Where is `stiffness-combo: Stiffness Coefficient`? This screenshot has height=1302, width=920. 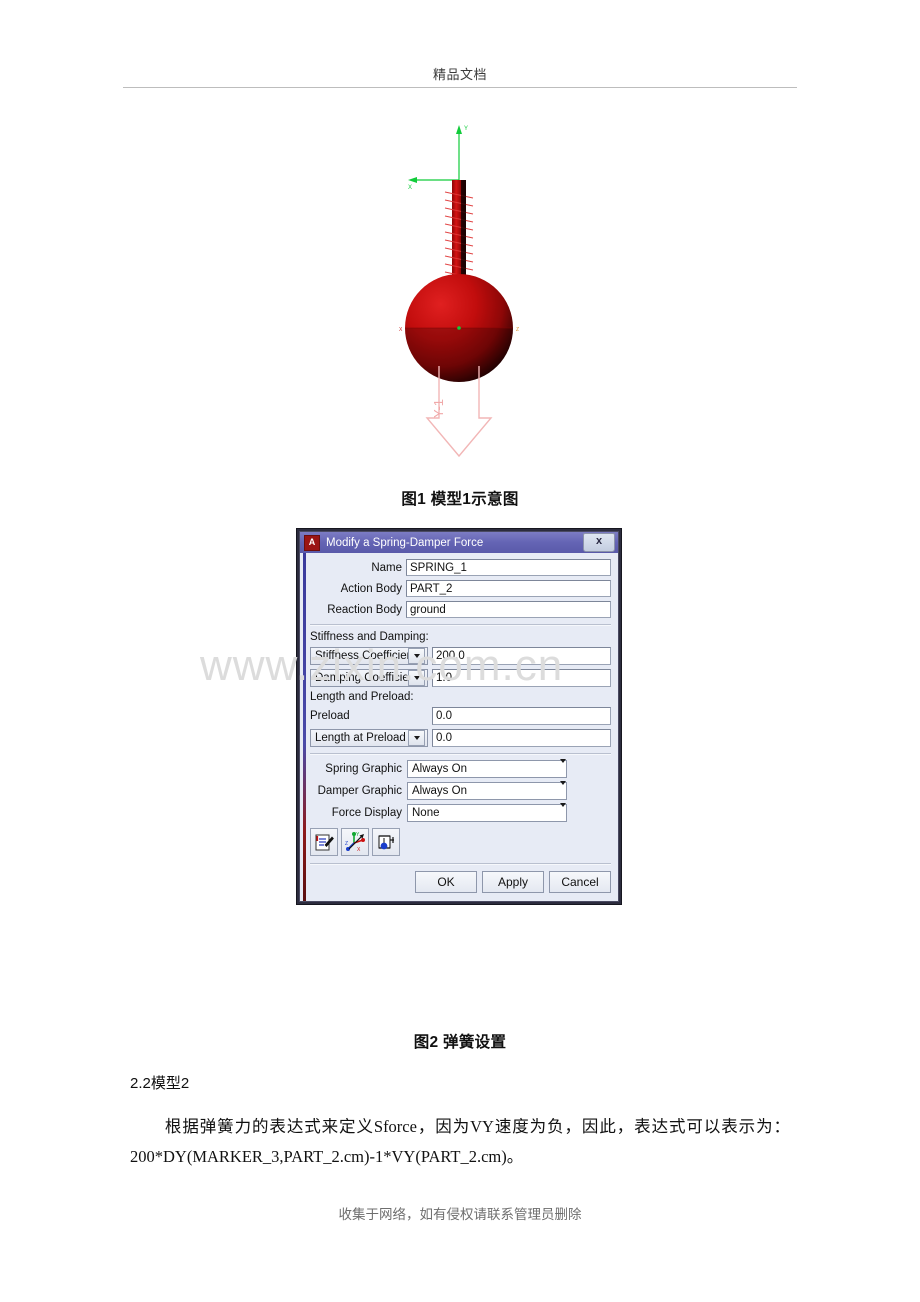
stiffness-combo: Stiffness Coefficient is located at coordinates (369, 656).